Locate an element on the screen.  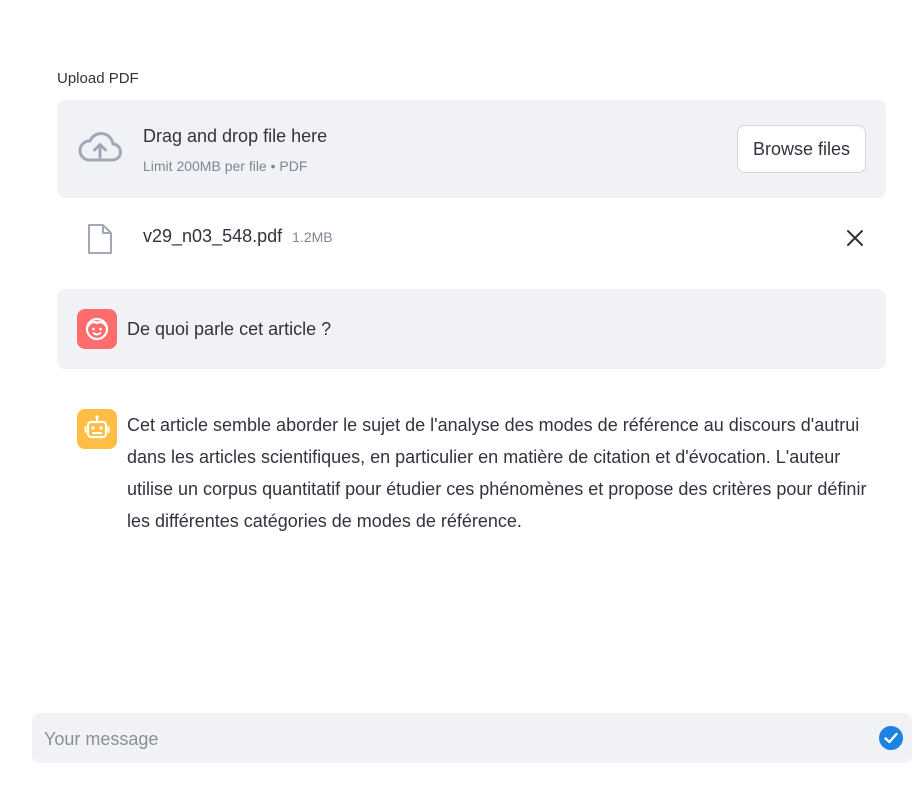
chat-input-container is located at coordinates (472, 739).